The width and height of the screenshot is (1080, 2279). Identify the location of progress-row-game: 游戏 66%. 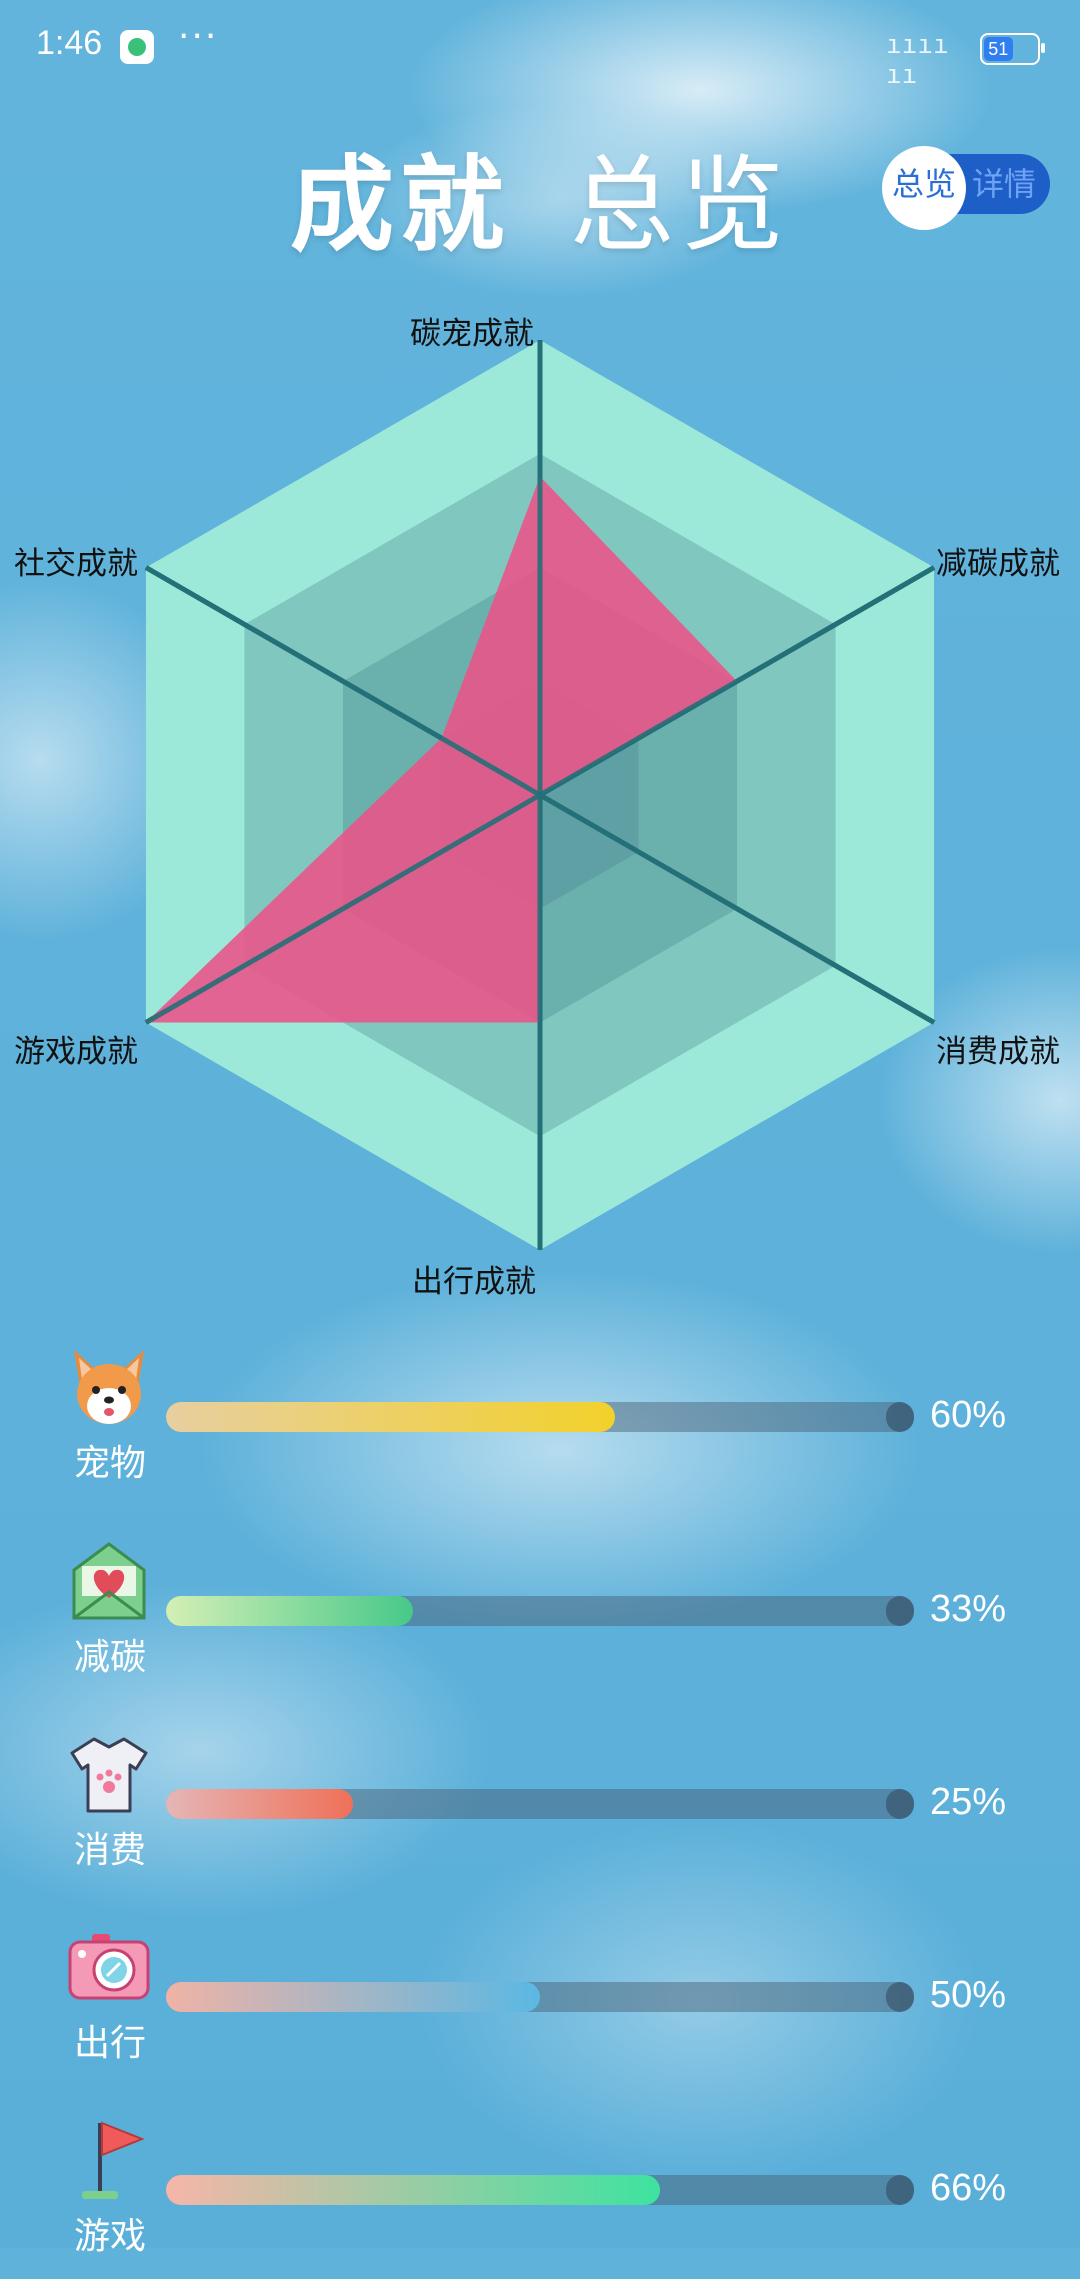
(540, 2199).